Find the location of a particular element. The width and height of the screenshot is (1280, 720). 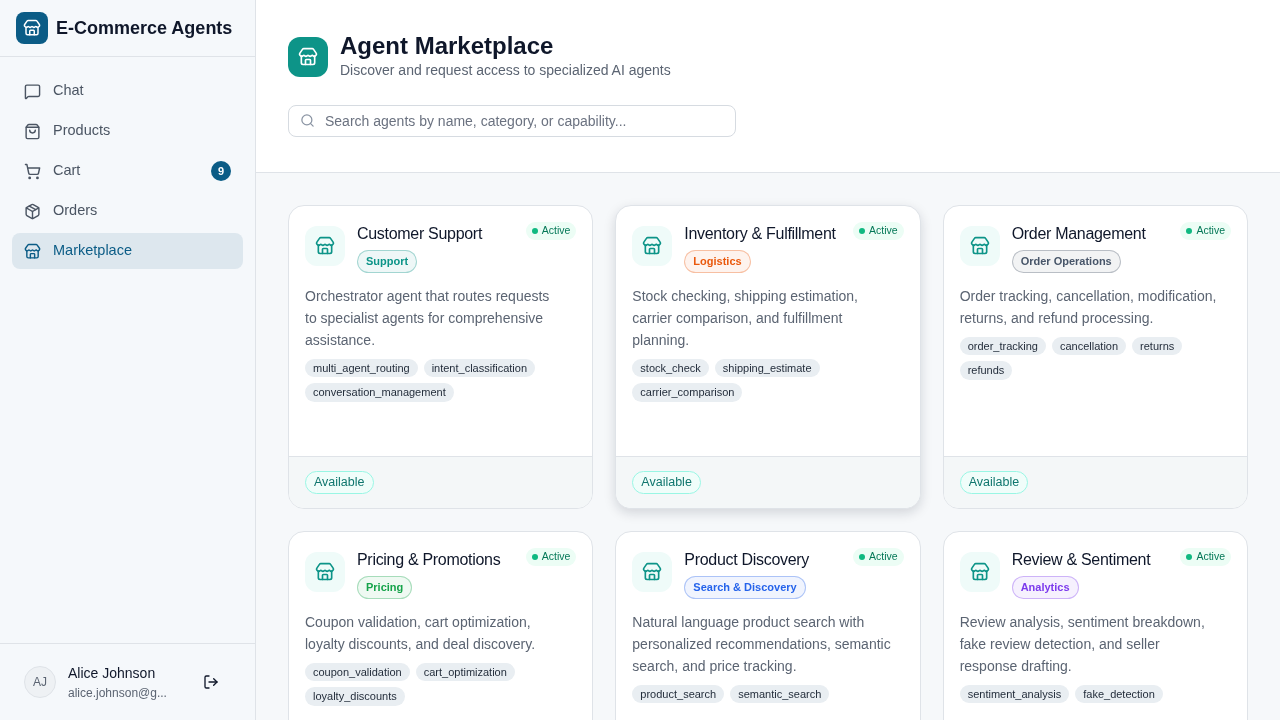

agent-card: Inventory & Fulfillment Logistics Active Stock checking, shipping estimation, carrier comparison, and fulfillment planning. stock_check shipping_estimate carrier_comparison Available is located at coordinates (768, 357).